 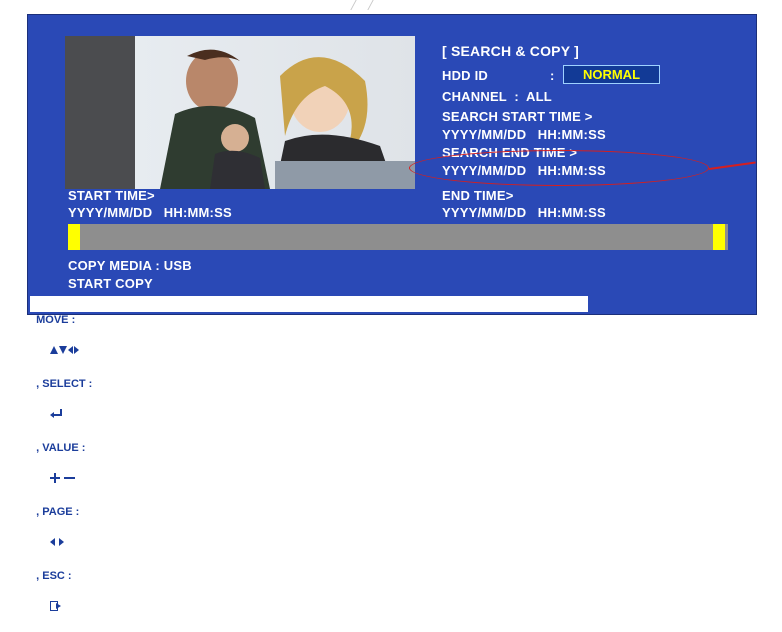 What do you see at coordinates (524, 134) in the screenshot?
I see `search-start-time-field: YYYY/MM/DD HH:MM:SS` at bounding box center [524, 134].